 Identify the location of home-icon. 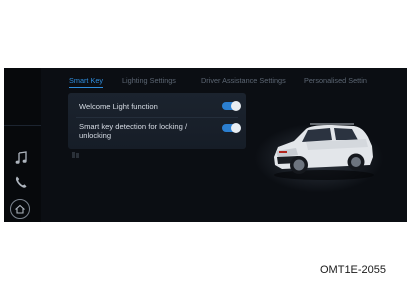
(20, 209).